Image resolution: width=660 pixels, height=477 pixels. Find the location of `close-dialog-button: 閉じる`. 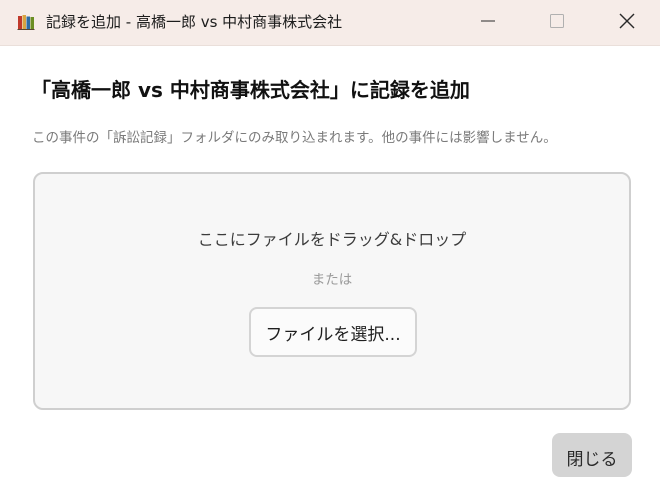

close-dialog-button: 閉じる is located at coordinates (592, 455).